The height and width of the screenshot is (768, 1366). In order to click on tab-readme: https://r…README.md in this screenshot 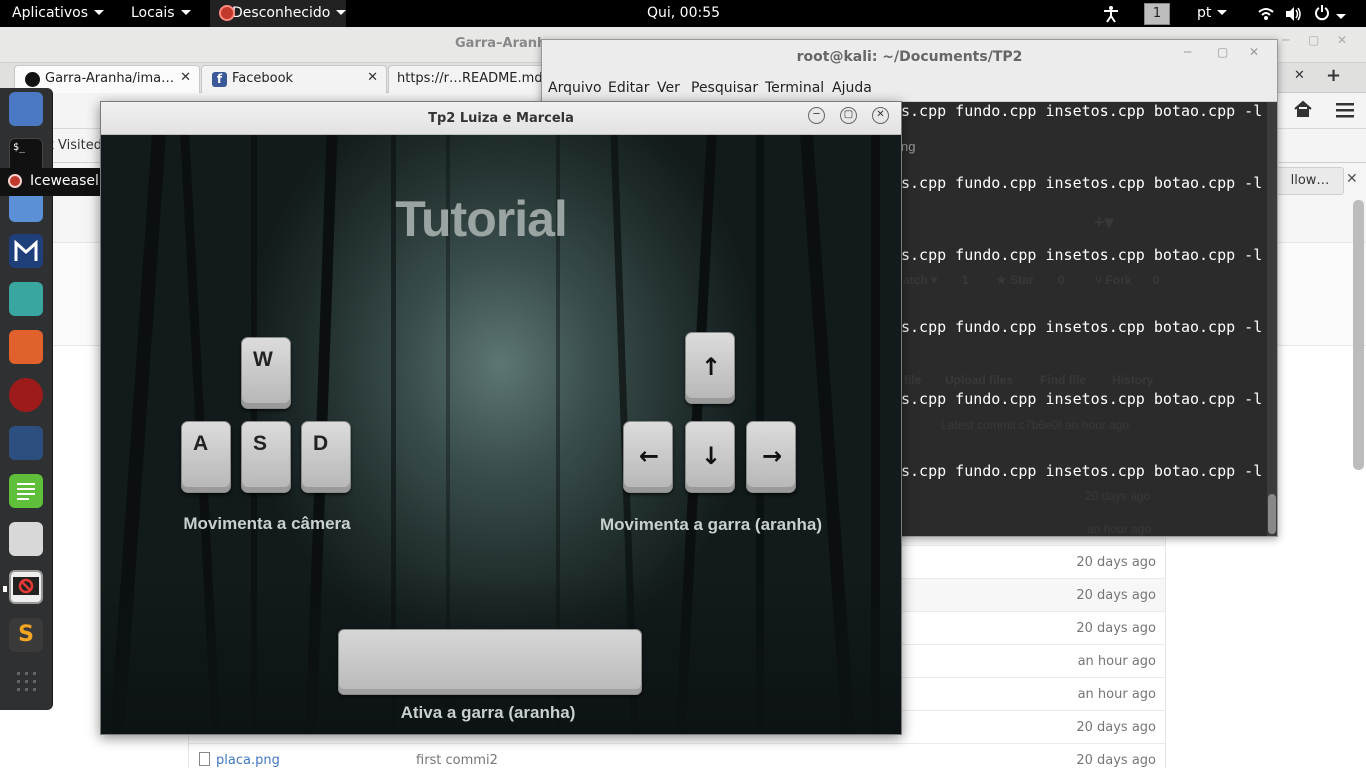, I will do `click(468, 79)`.